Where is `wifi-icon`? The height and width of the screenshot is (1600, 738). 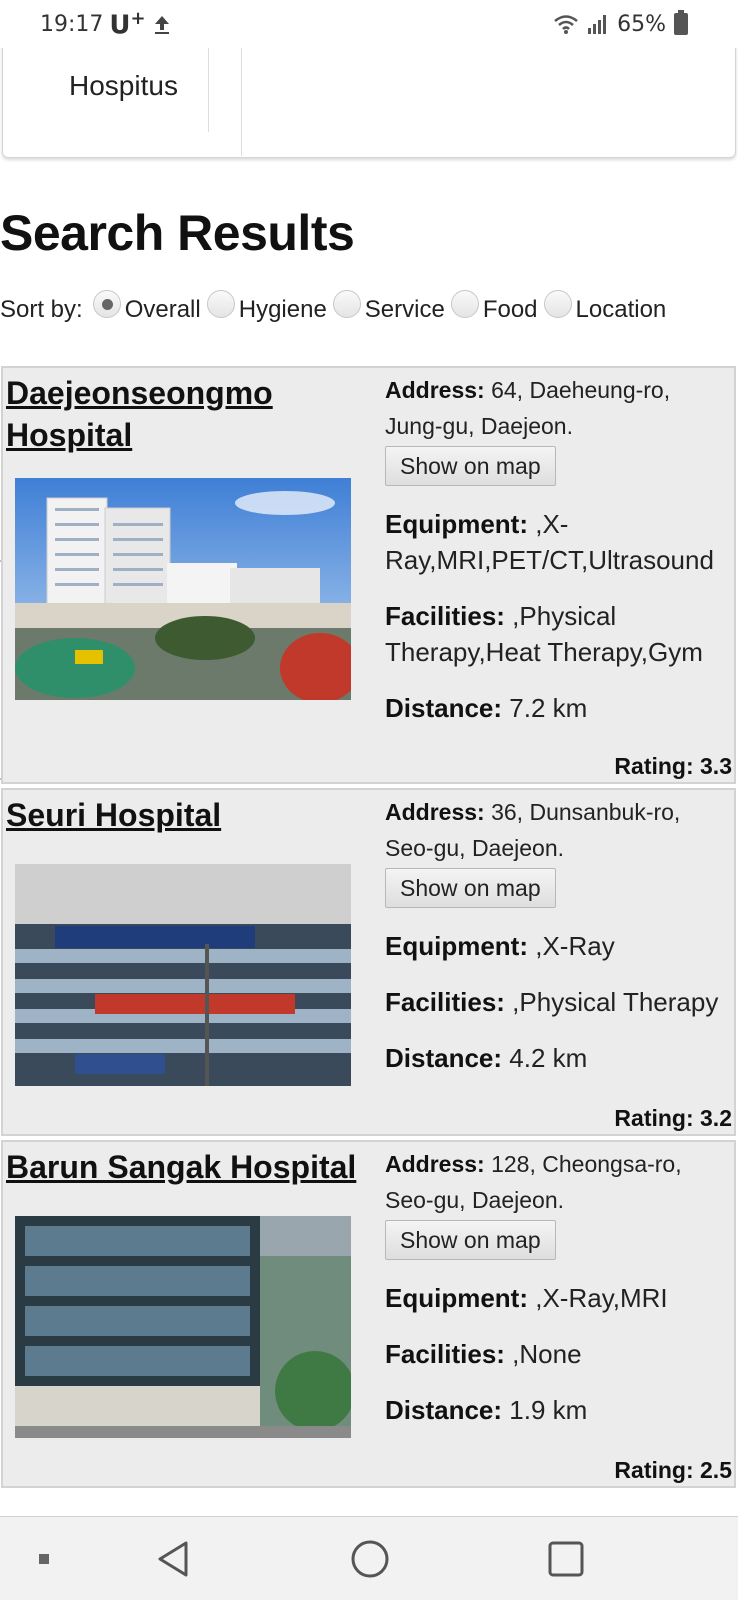
wifi-icon is located at coordinates (566, 24).